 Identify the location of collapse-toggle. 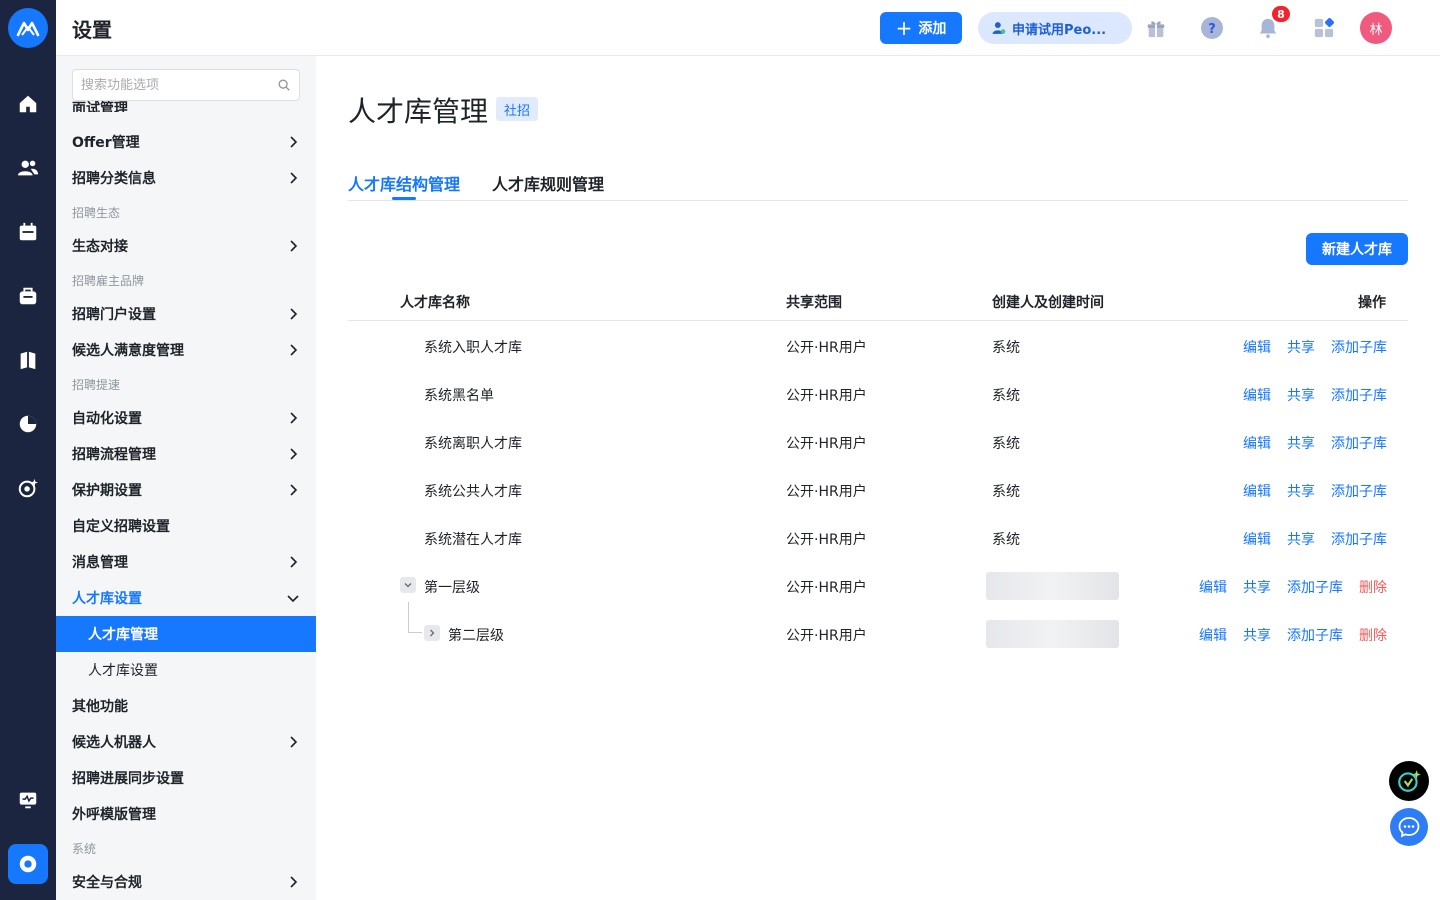
(408, 585).